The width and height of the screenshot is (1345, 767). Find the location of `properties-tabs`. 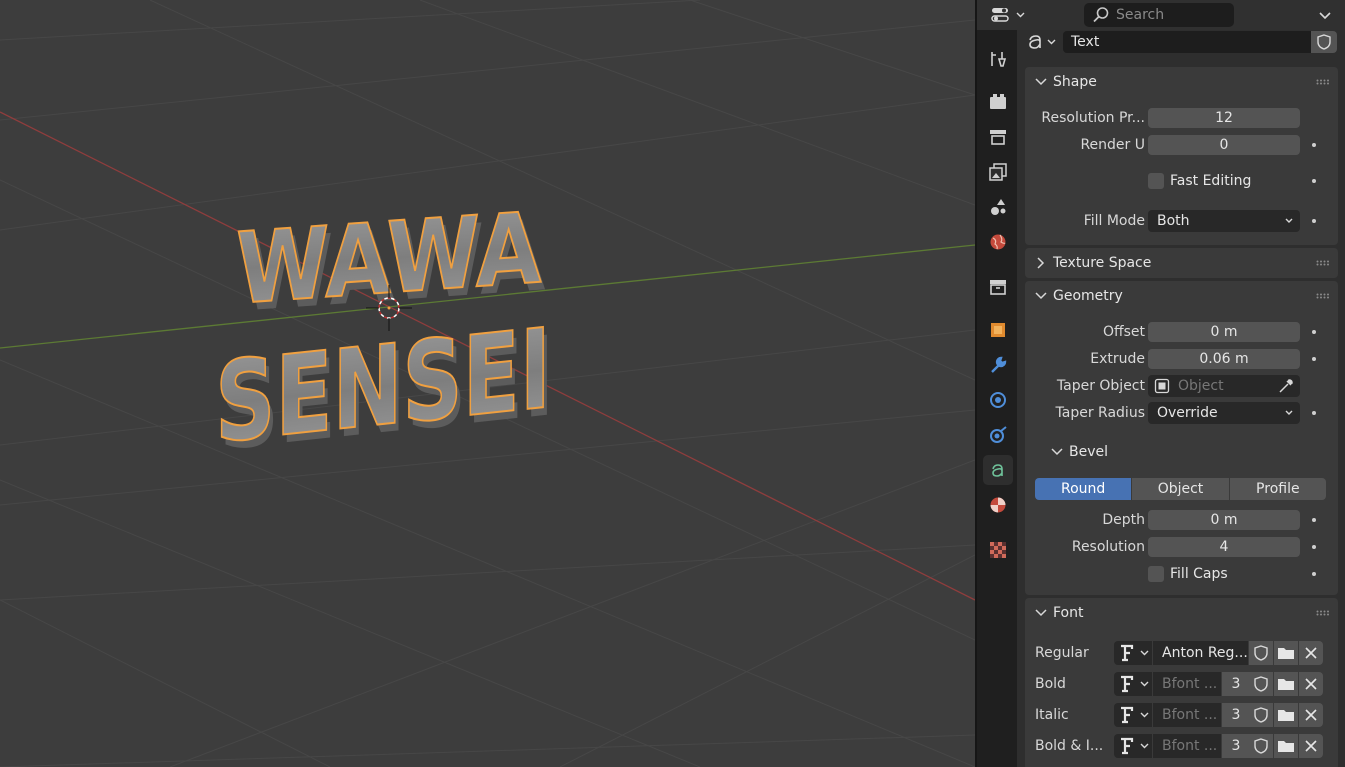

properties-tabs is located at coordinates (997, 398).